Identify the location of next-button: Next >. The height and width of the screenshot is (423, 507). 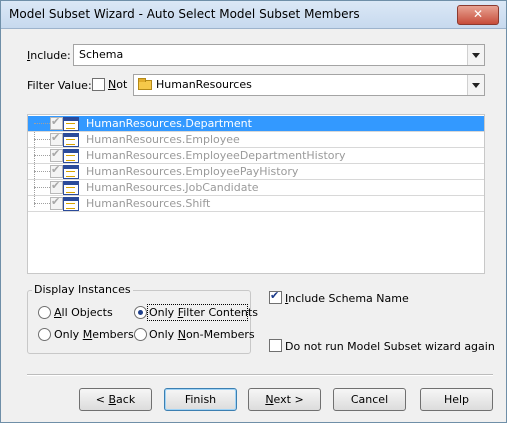
(284, 399).